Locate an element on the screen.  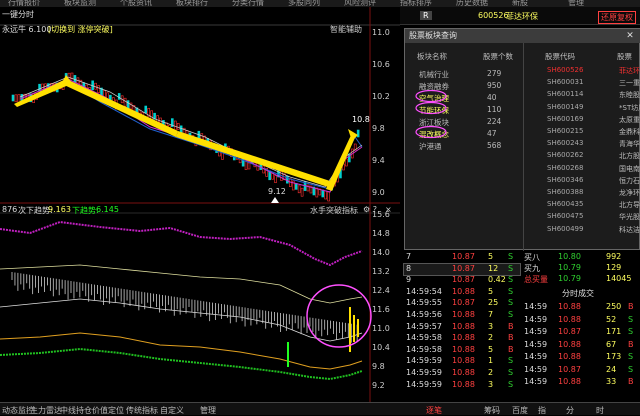
order-row: 9 10.87 0.42 S is located at coordinates (462, 280).